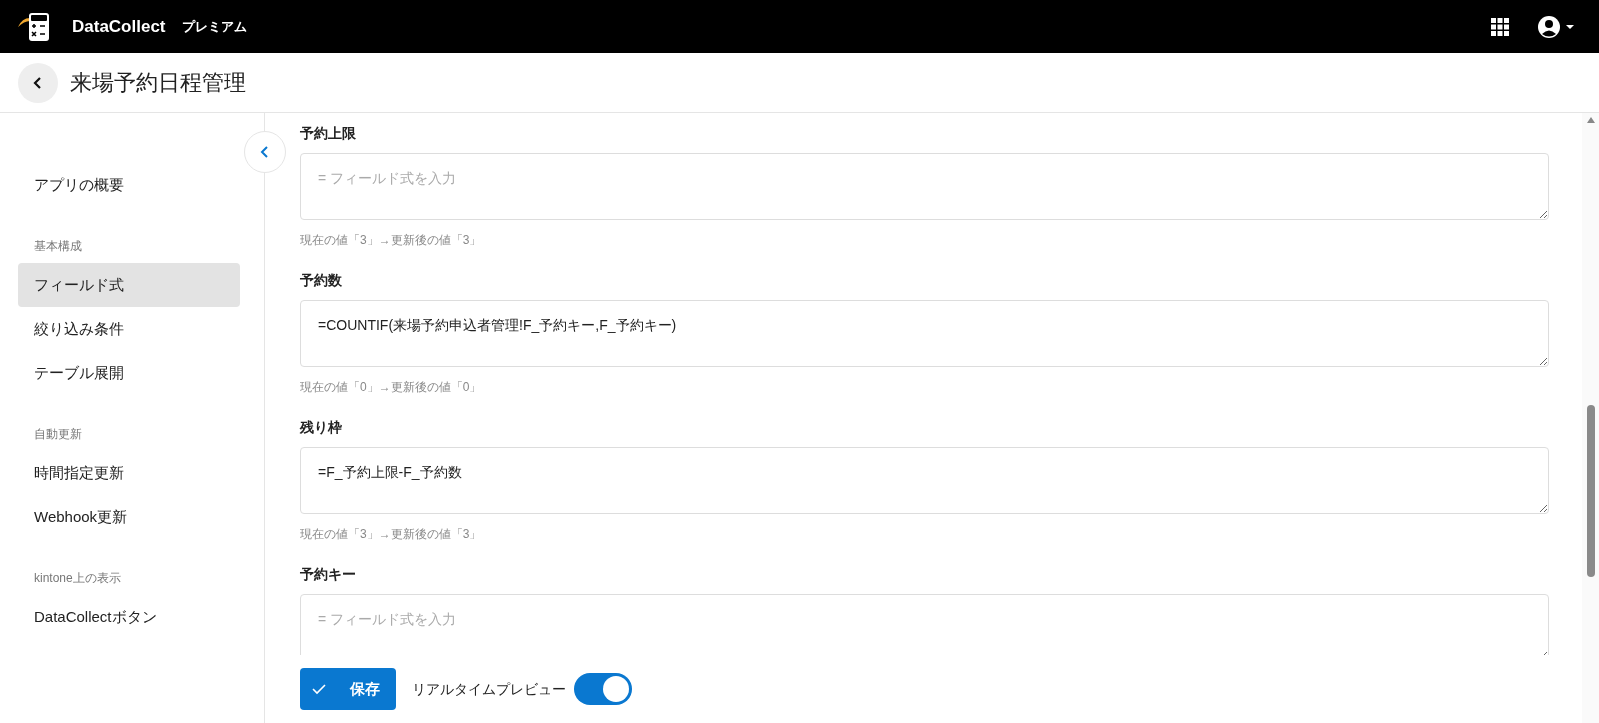  Describe the element at coordinates (129, 329) in the screenshot. I see `sidebar-item: 絞り込み条件` at that location.